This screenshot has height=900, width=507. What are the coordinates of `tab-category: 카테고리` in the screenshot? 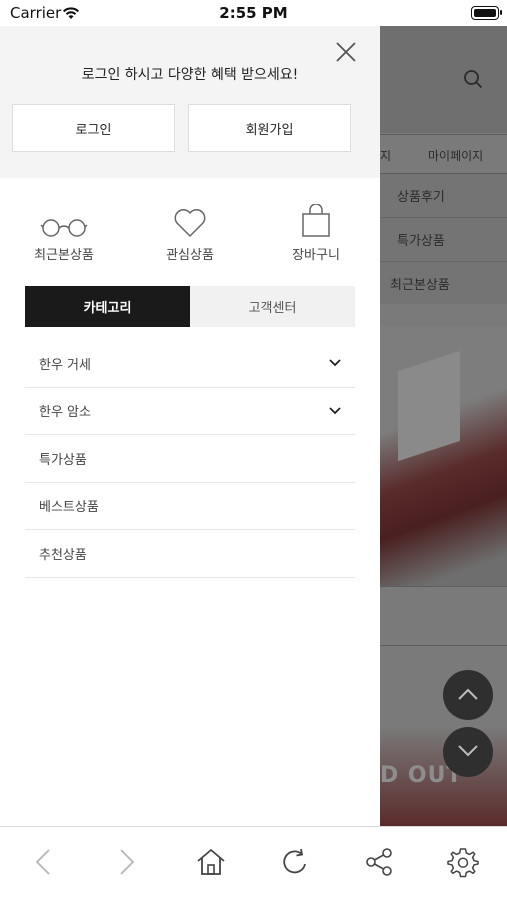 It's located at (107, 306).